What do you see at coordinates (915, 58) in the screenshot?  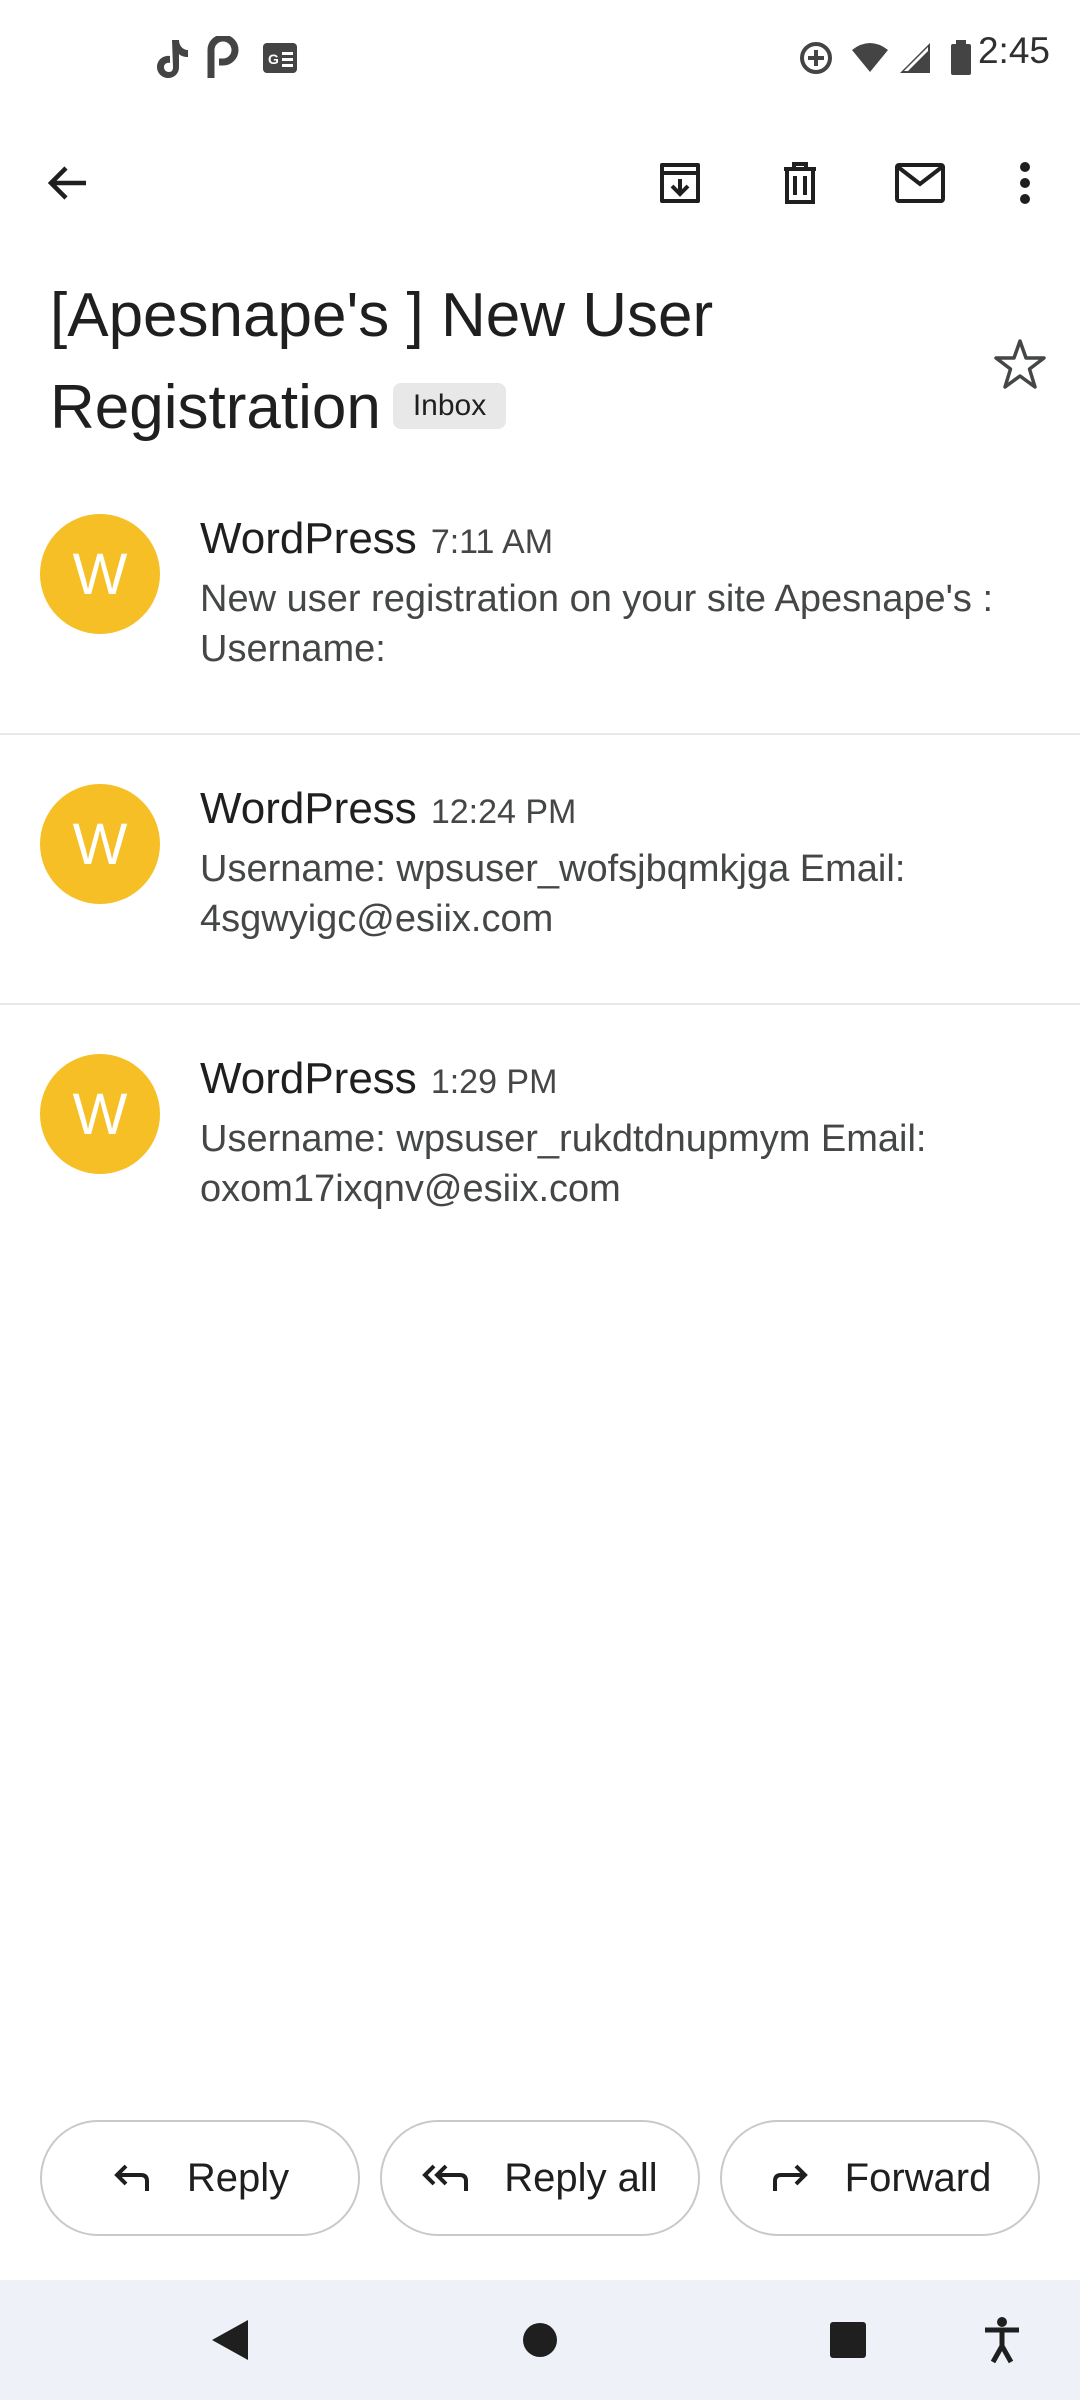 I see `signal-icon` at bounding box center [915, 58].